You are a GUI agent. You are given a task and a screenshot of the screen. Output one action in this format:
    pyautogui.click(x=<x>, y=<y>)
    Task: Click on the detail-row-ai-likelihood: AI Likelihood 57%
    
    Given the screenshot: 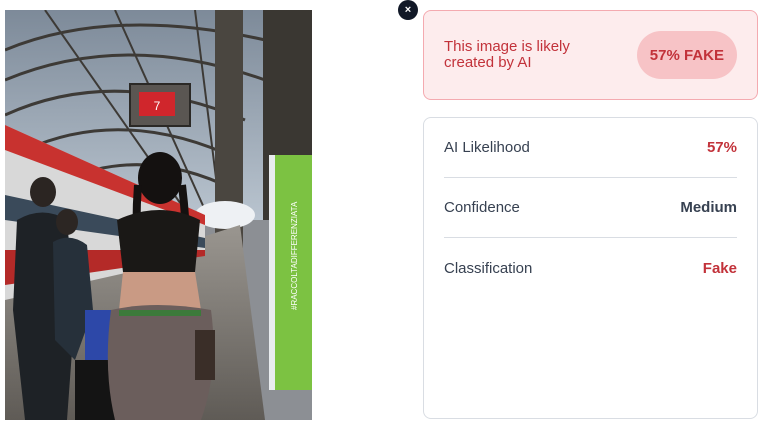 What is the action you would take?
    pyautogui.click(x=590, y=148)
    